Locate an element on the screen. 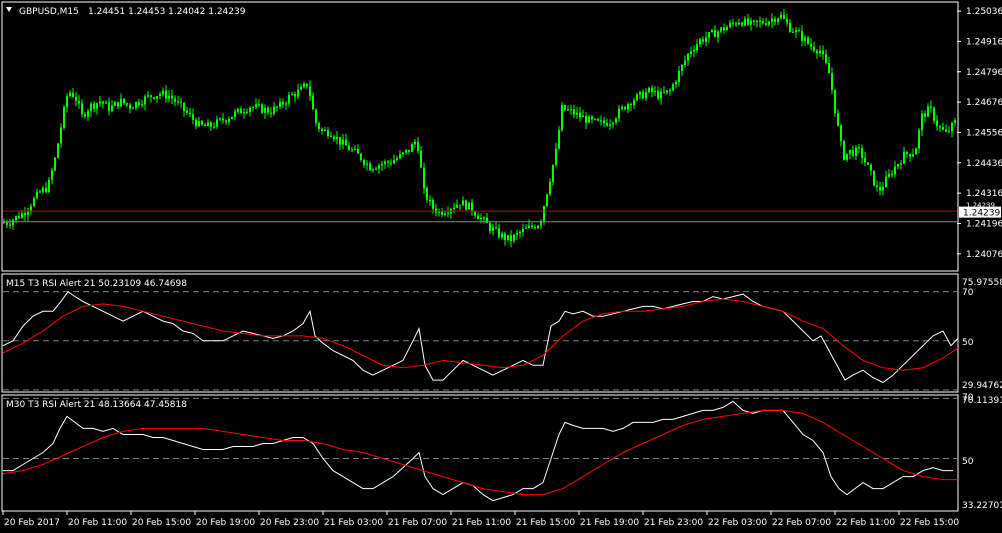  rsi1-label-50: 50 is located at coordinates (968, 343).